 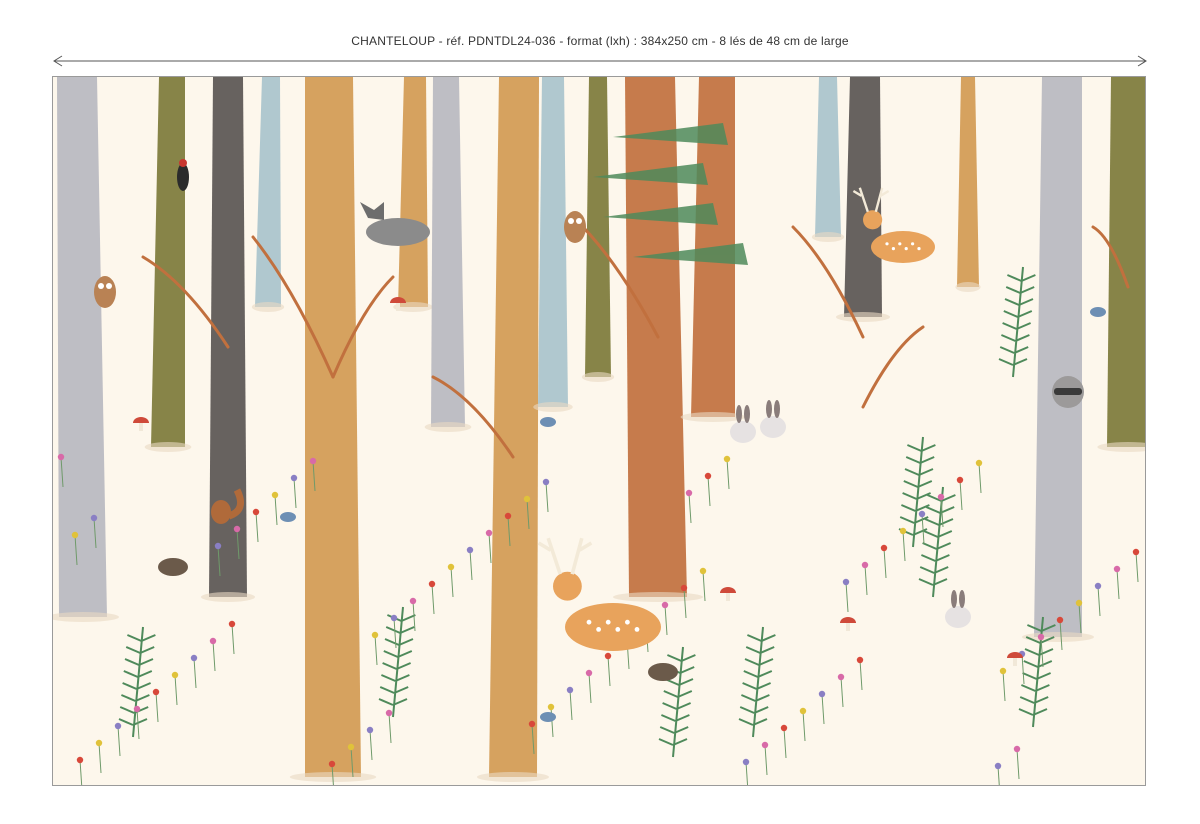 I want to click on woodpecker-crest, so click(x=183, y=163).